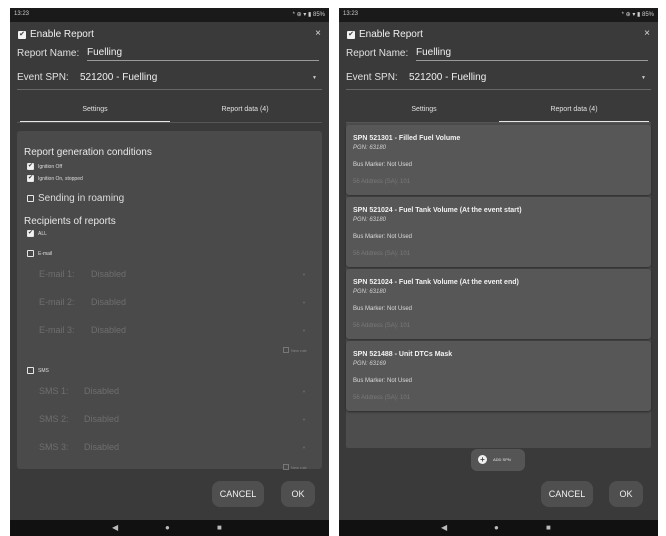  What do you see at coordinates (407, 138) in the screenshot?
I see `spn-title: SPN 521301 - Filled Fuel Volume` at bounding box center [407, 138].